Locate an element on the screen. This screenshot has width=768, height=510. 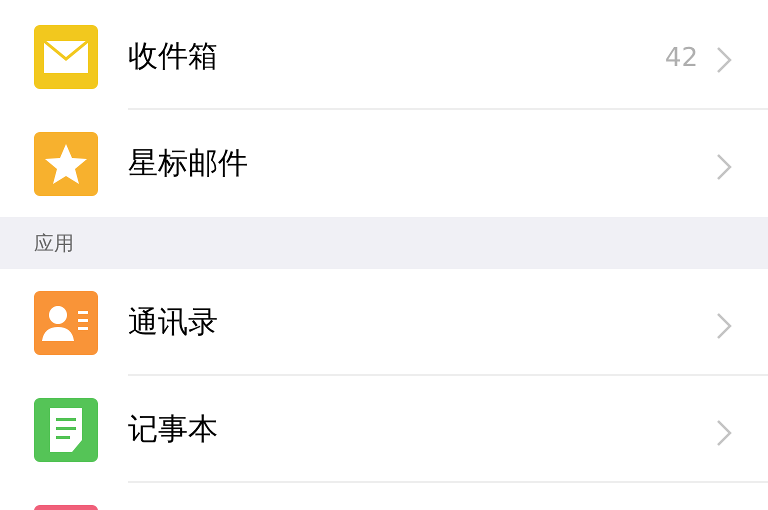
section-header: 应用 is located at coordinates (54, 243).